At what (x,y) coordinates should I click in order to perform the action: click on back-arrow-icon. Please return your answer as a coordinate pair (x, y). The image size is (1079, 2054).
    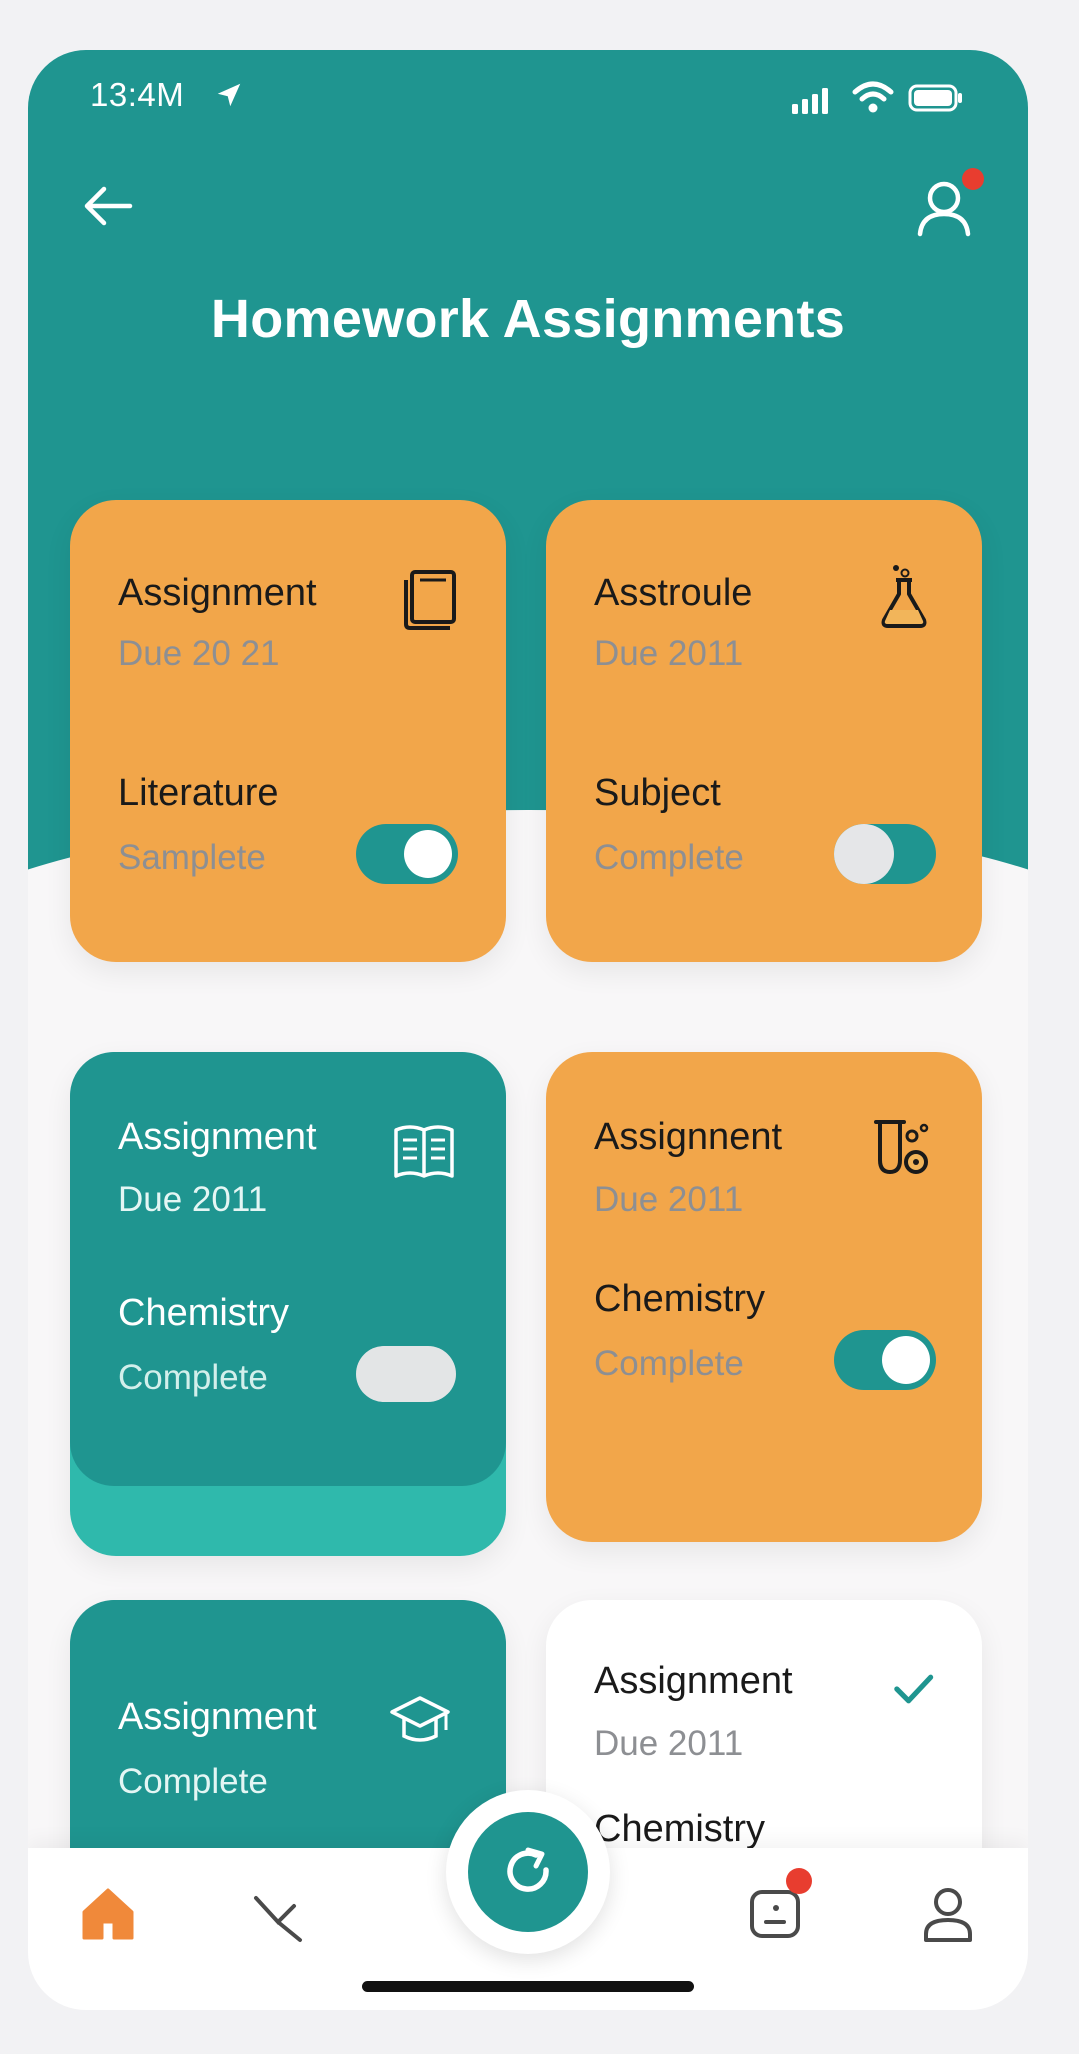
    Looking at the image, I should click on (108, 206).